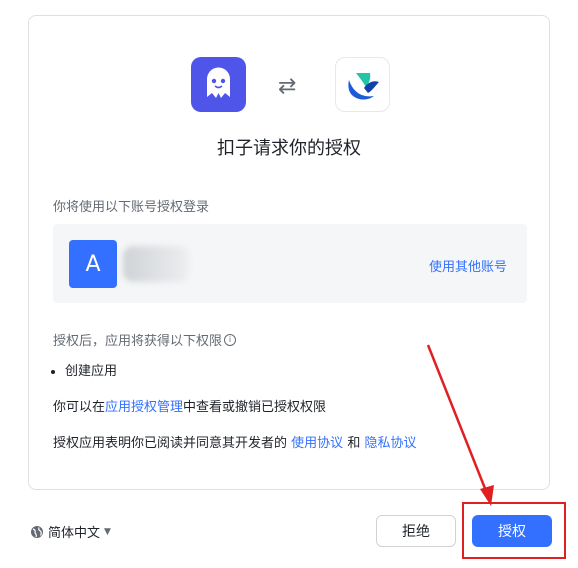 The height and width of the screenshot is (568, 578). Describe the element at coordinates (74, 533) in the screenshot. I see `language-label: 简体中文` at that location.